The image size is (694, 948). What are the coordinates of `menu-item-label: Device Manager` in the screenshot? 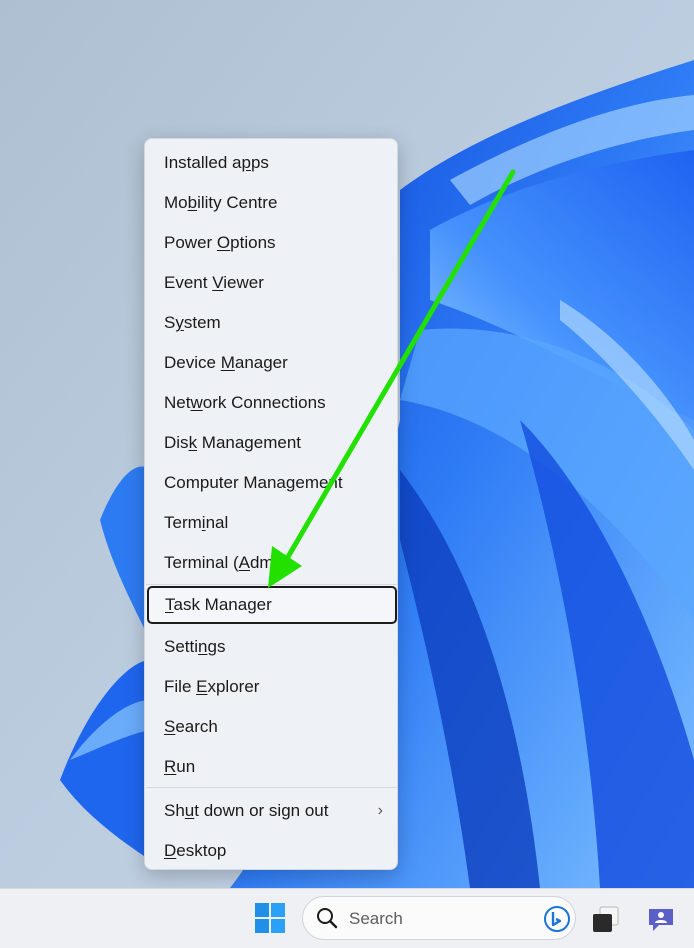 It's located at (226, 362).